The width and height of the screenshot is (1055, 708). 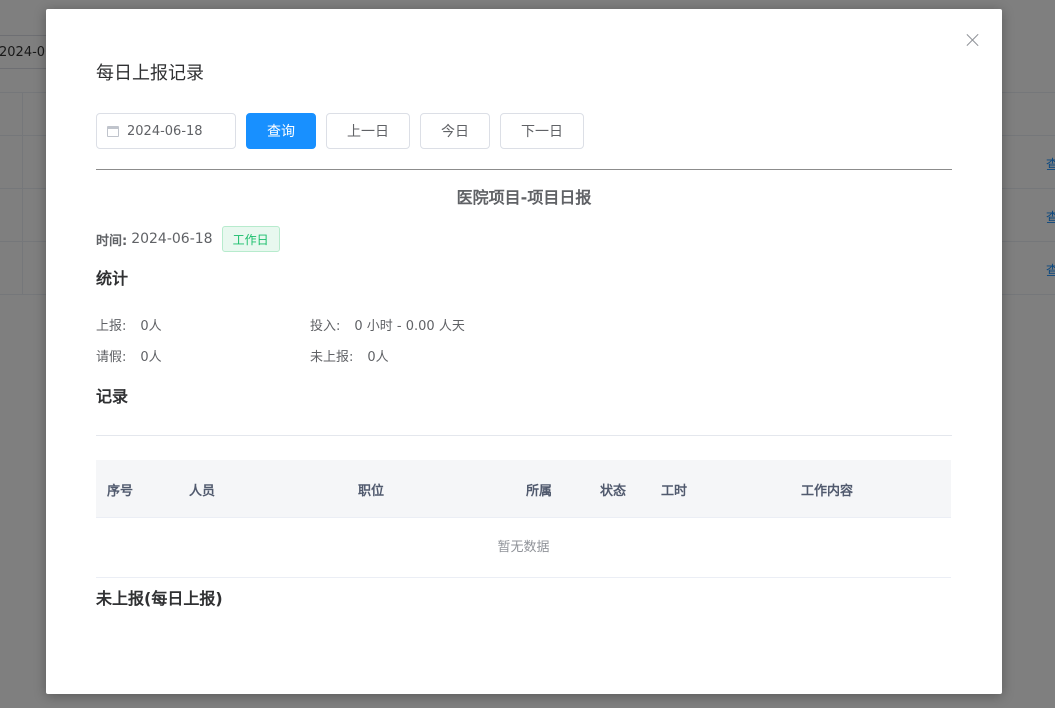 I want to click on table-header: 序号 人员 职位 所属 状态 工时 工作内容, so click(x=523, y=489).